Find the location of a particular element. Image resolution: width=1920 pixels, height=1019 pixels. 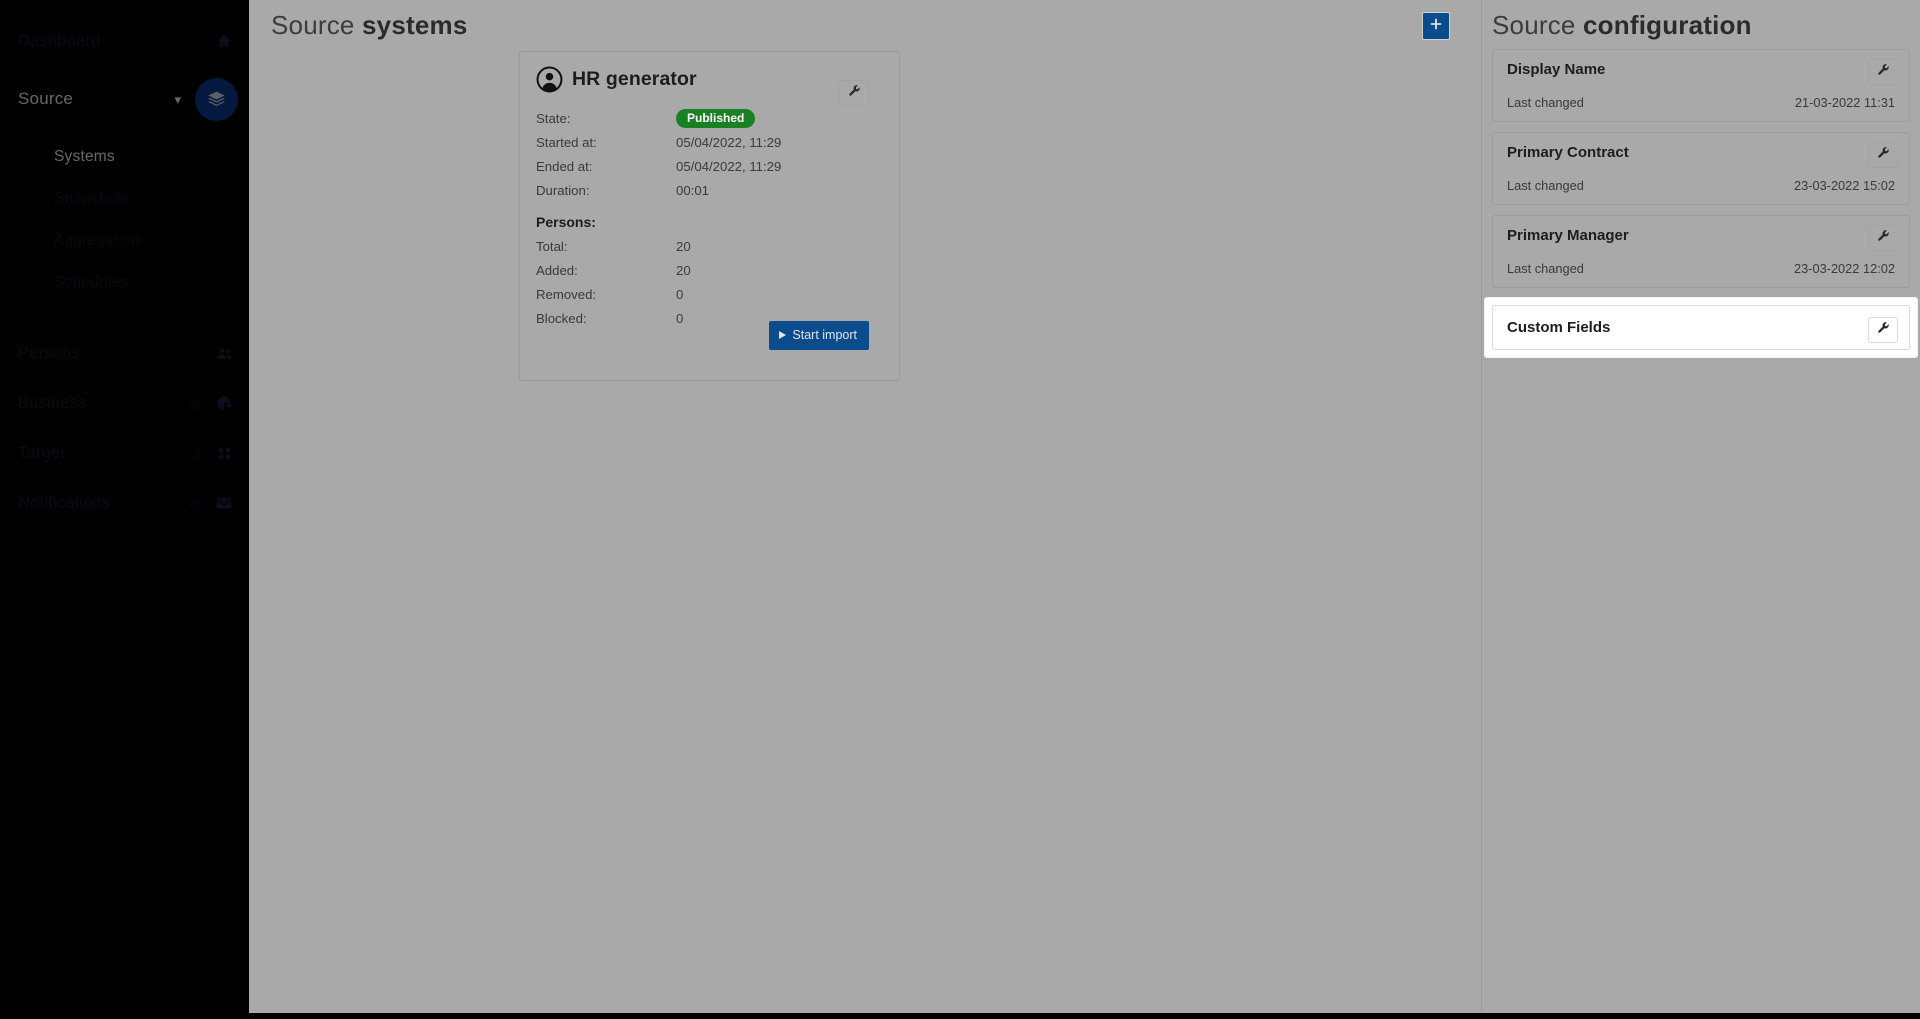

source-system-header: HR generator is located at coordinates (709, 79).